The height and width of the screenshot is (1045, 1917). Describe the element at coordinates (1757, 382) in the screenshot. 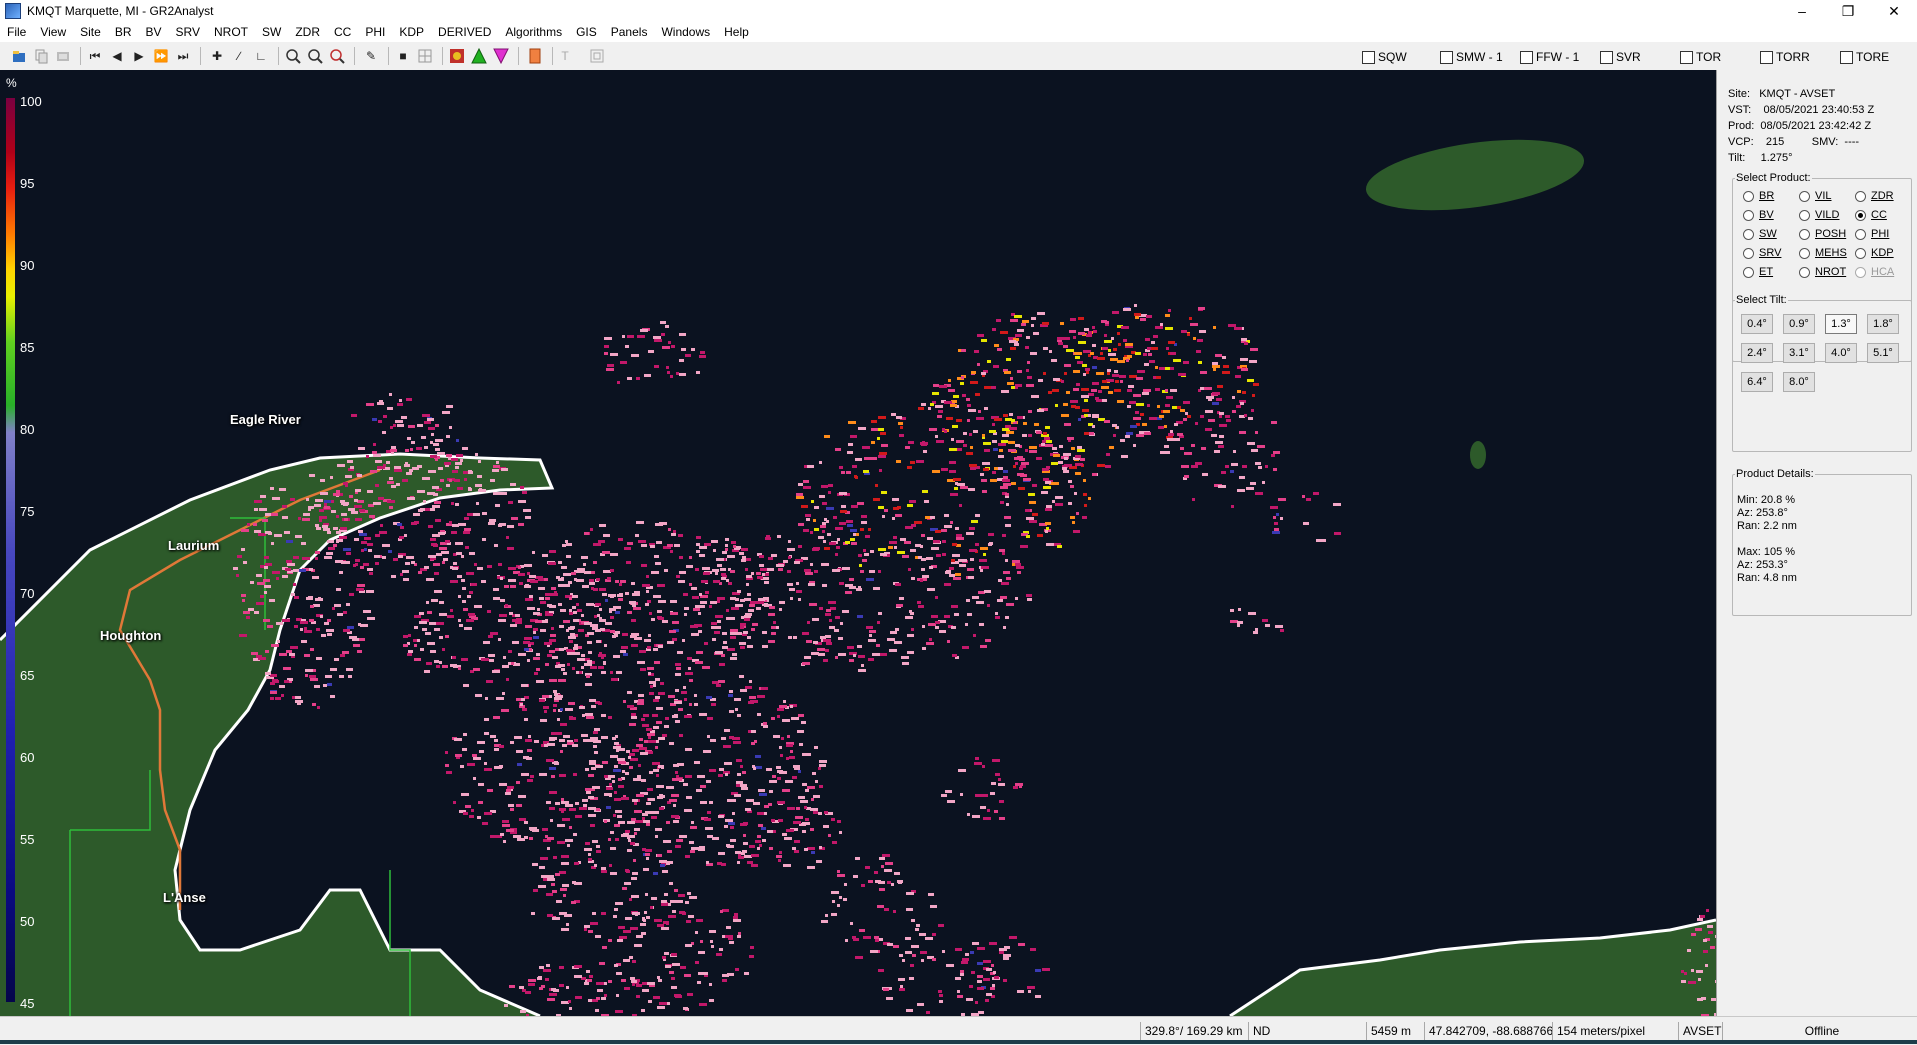

I see `tilt-button: 6.4°` at that location.